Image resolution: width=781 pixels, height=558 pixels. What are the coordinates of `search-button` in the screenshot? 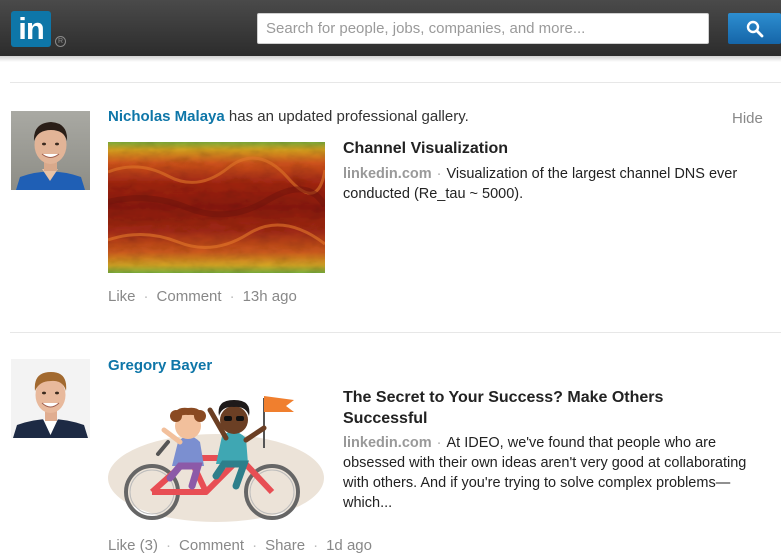 It's located at (754, 28).